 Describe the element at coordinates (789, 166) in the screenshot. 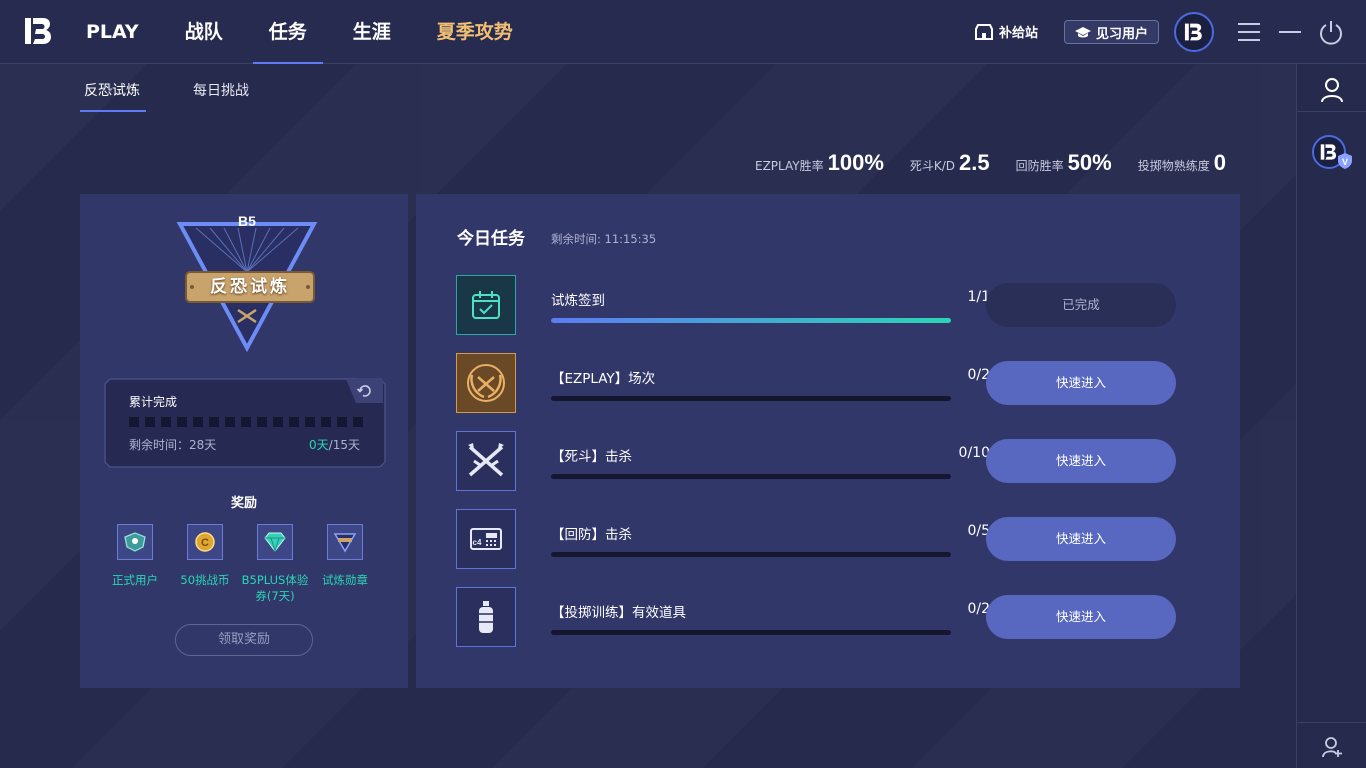

I see `stat-label-ezplay: EZPLAY胜率` at that location.